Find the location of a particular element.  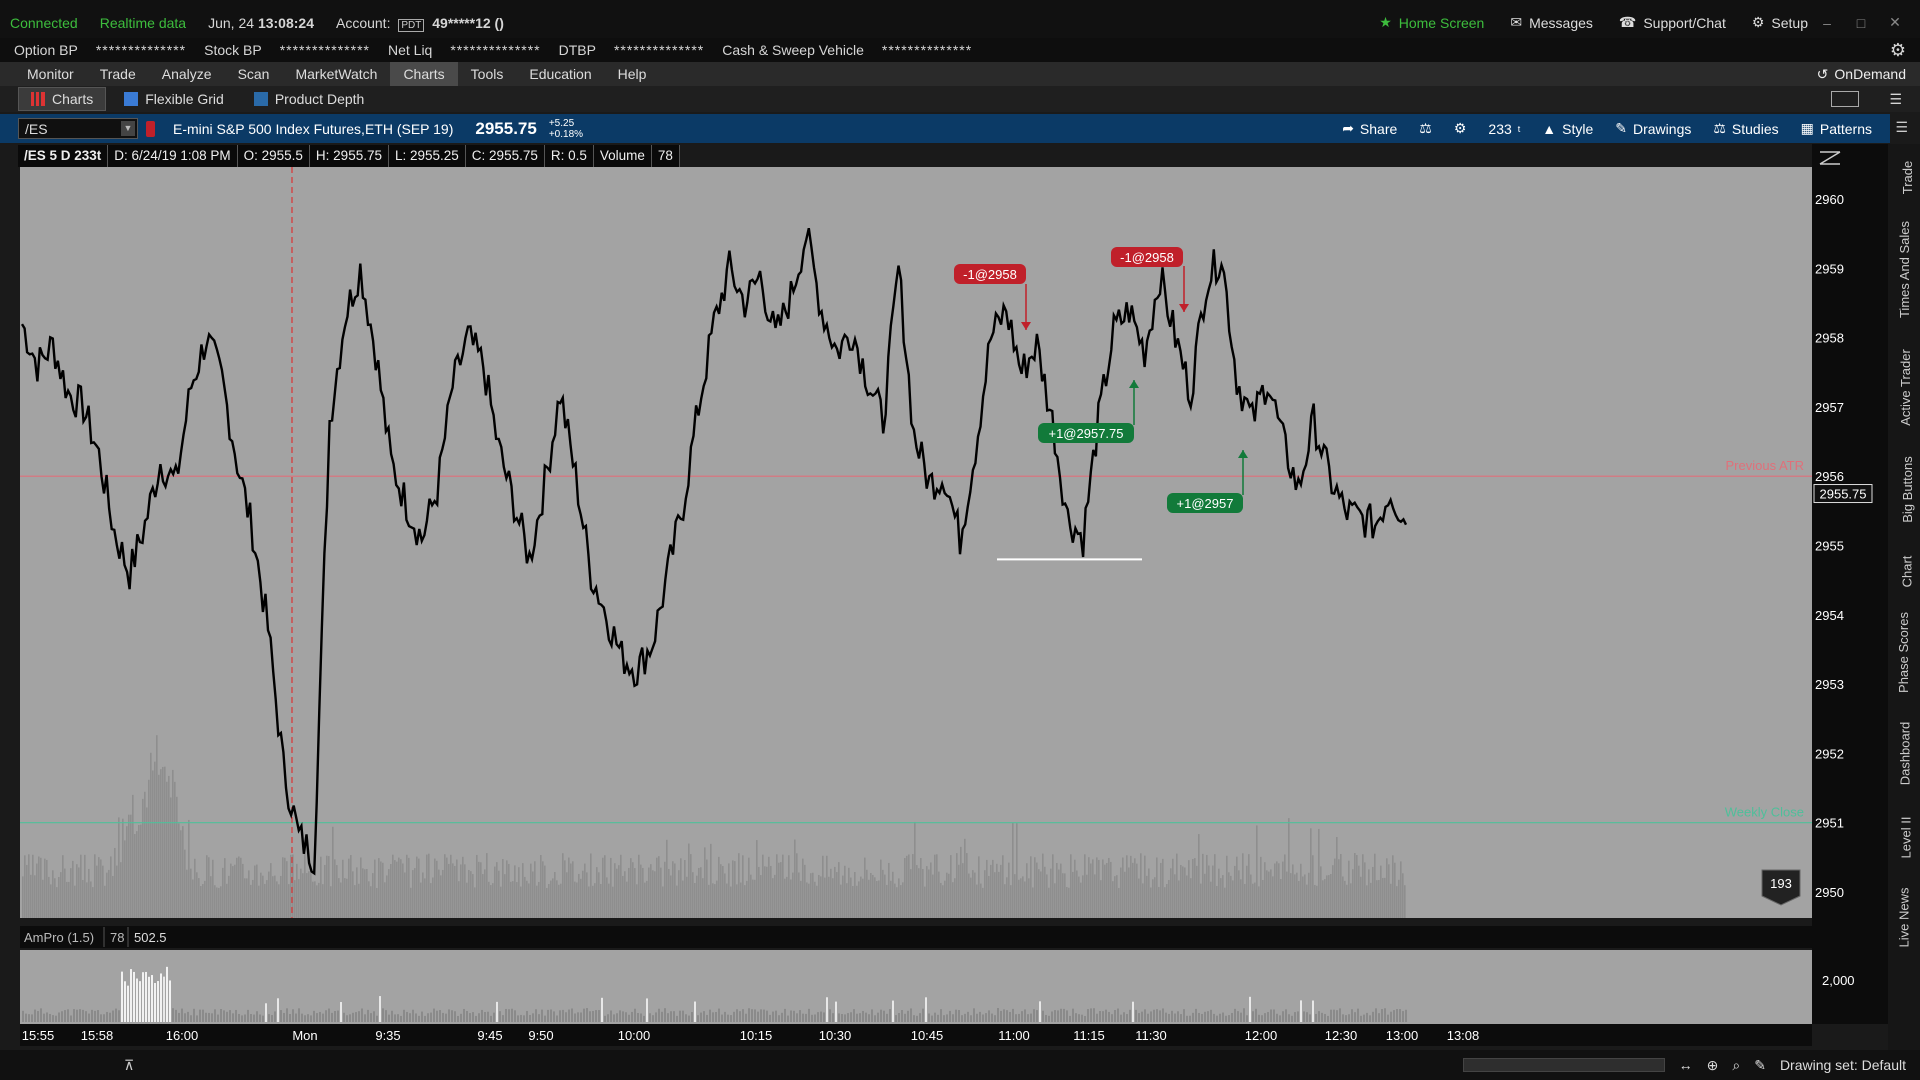

side-tab-level-ii: Level II is located at coordinates (1906, 838).